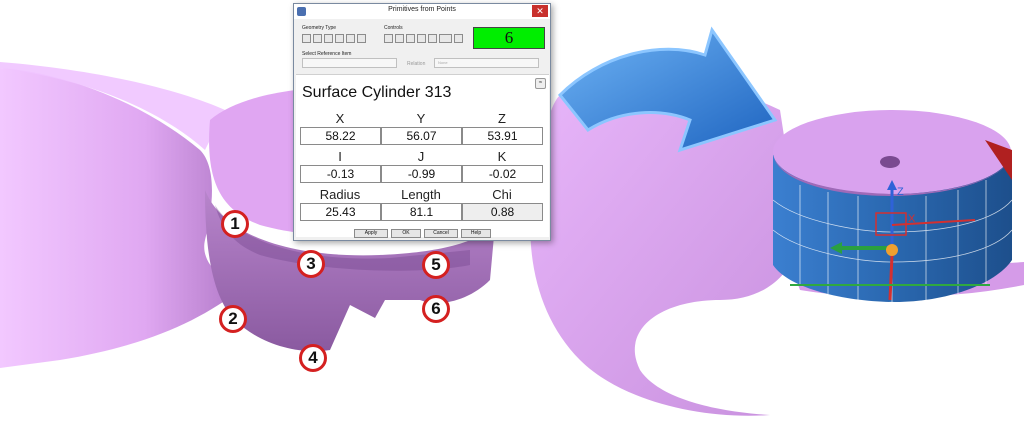  Describe the element at coordinates (416, 64) in the screenshot. I see `relation-label: Relation` at that location.